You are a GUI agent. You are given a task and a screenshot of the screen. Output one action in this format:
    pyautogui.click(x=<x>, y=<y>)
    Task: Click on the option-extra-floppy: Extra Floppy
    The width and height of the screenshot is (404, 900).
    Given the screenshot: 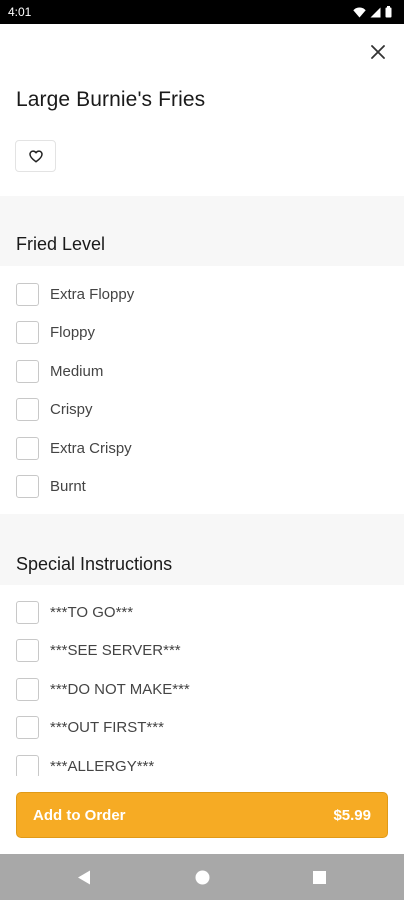 What is the action you would take?
    pyautogui.click(x=75, y=294)
    